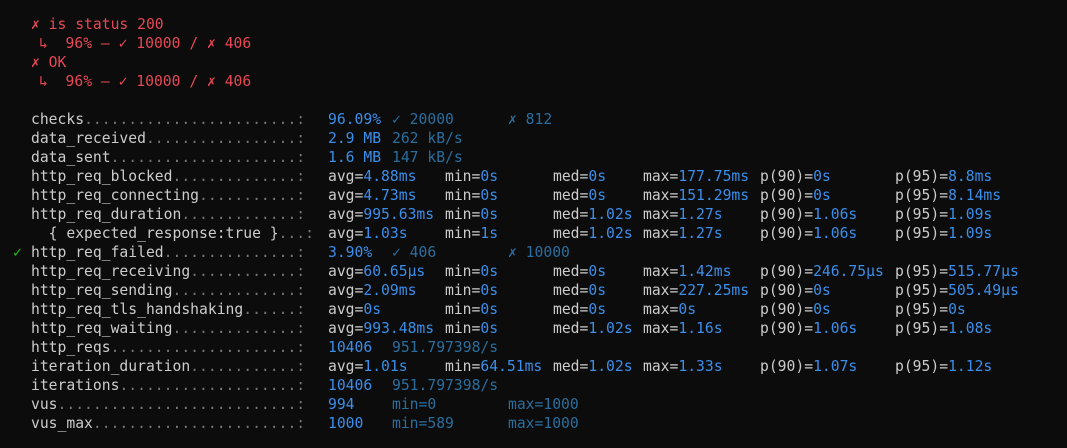  Describe the element at coordinates (97, 24) in the screenshot. I see `check-title-text: ✗ is status 200` at that location.